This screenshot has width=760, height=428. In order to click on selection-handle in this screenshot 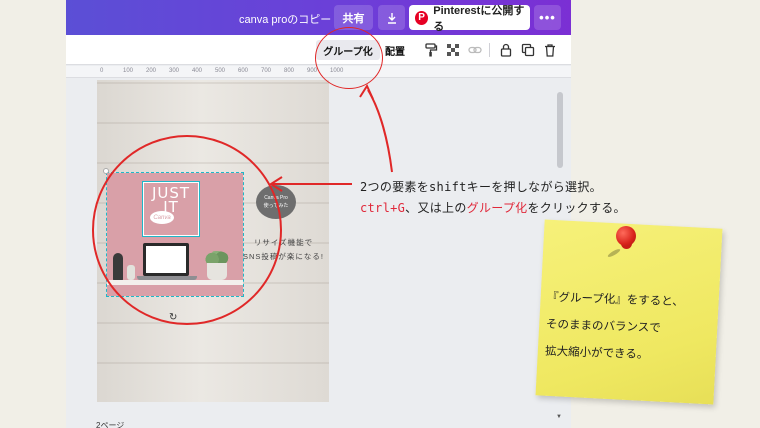, I will do `click(106, 171)`.